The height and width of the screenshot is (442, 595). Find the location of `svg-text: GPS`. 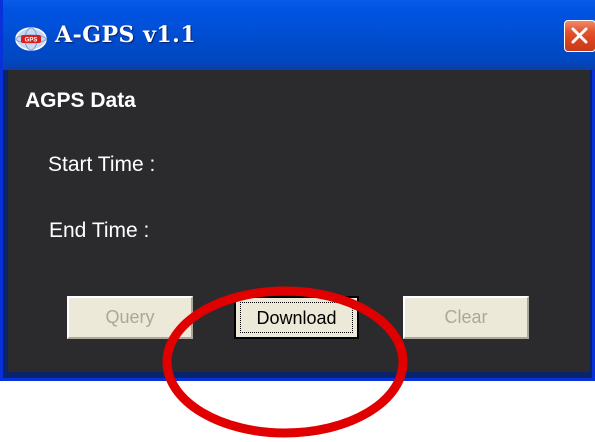

svg-text: GPS is located at coordinates (31, 41).